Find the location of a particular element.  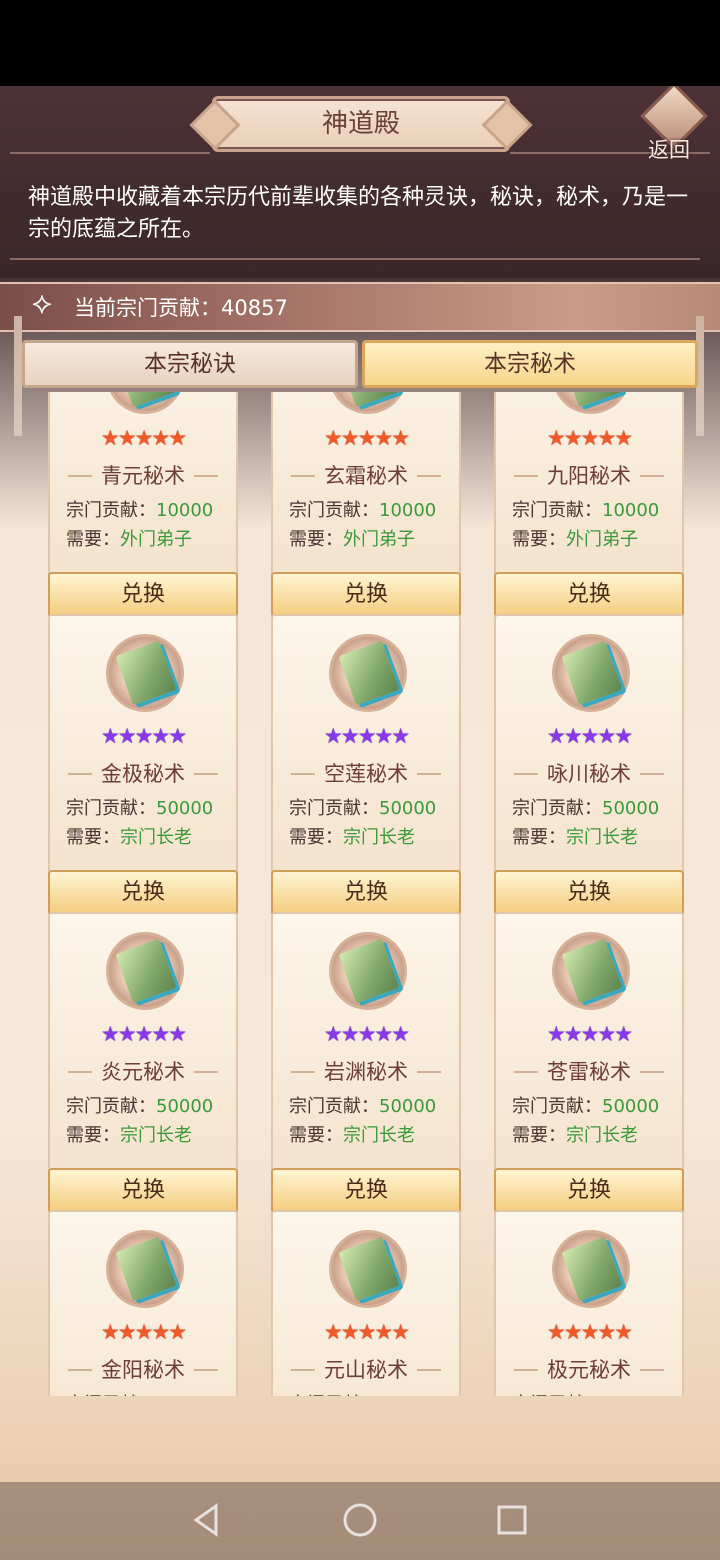

description-divider is located at coordinates (355, 259).